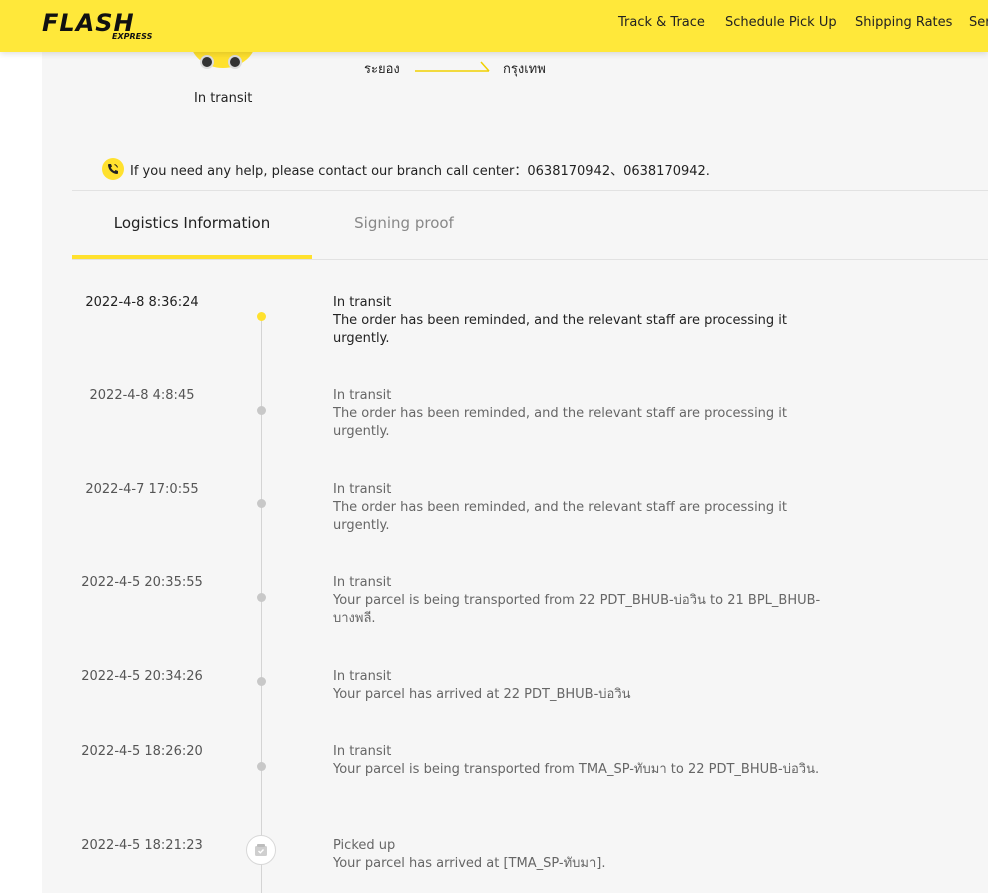 The image size is (988, 893). What do you see at coordinates (113, 169) in the screenshot?
I see `phone-icon` at bounding box center [113, 169].